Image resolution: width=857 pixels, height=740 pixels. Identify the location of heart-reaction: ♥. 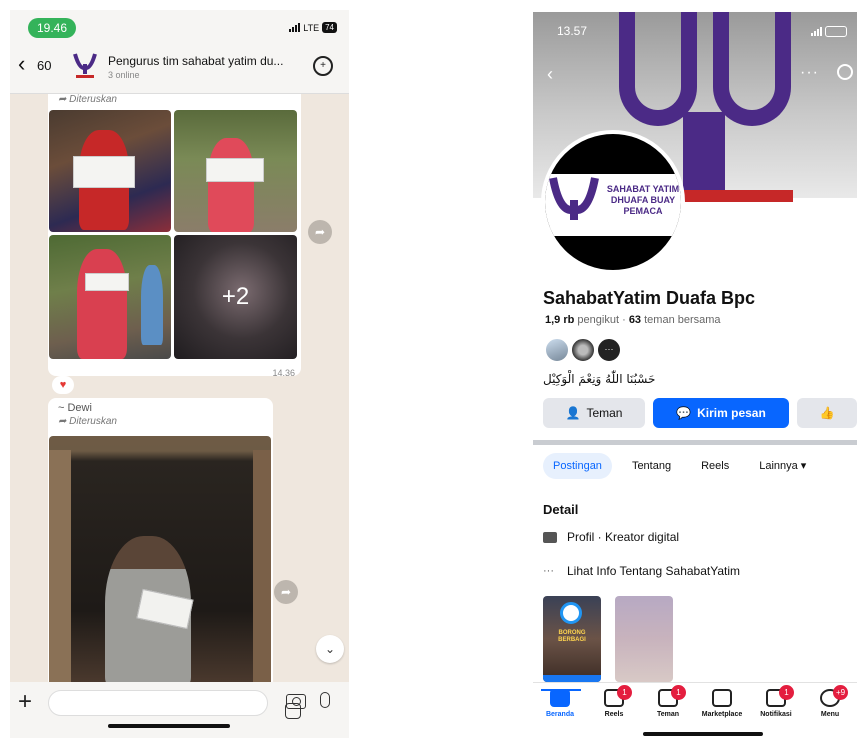
(63, 385).